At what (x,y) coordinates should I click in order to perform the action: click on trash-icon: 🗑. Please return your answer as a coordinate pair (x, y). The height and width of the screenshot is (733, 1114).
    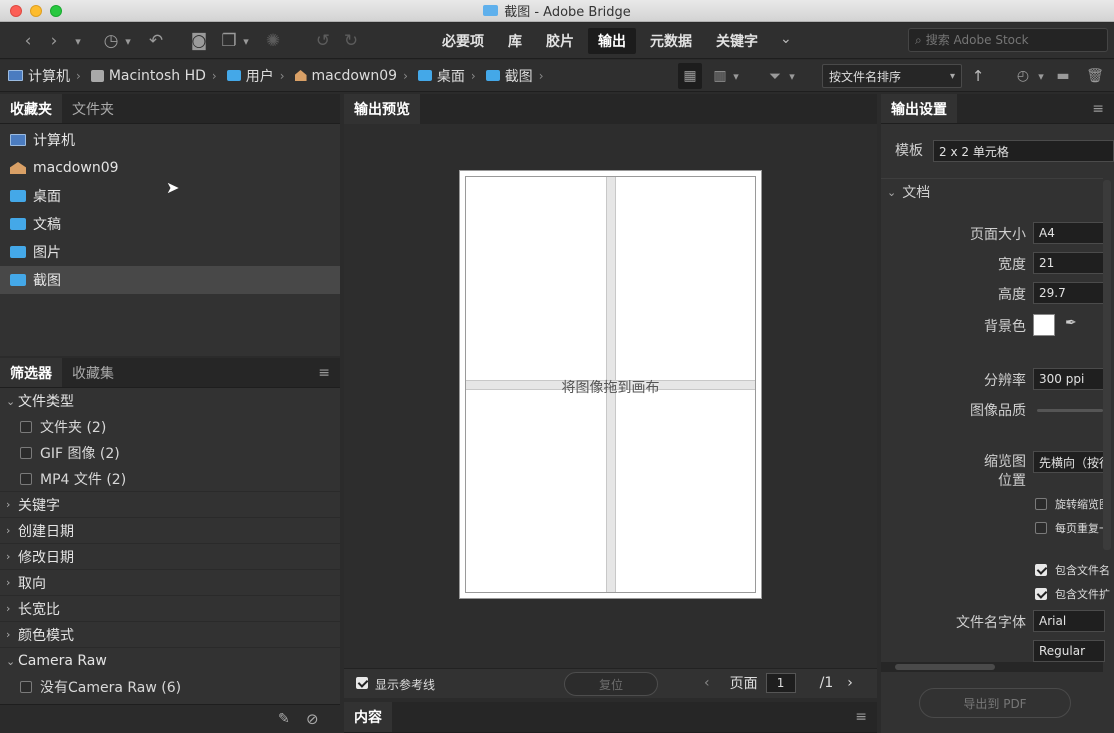
    Looking at the image, I should click on (1095, 76).